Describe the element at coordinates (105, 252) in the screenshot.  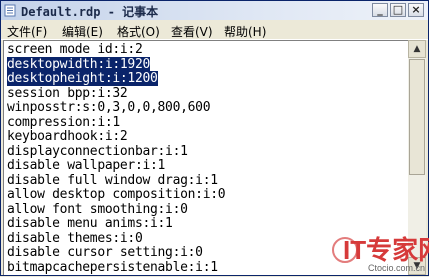
I see `text-line: disable cursor setting:i:0` at that location.